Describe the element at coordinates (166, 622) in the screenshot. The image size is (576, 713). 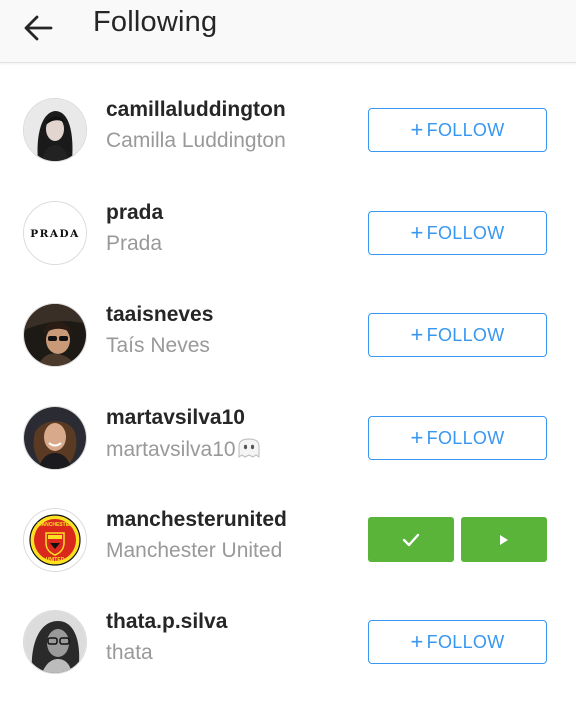
I see `username: thata.p.silva` at that location.